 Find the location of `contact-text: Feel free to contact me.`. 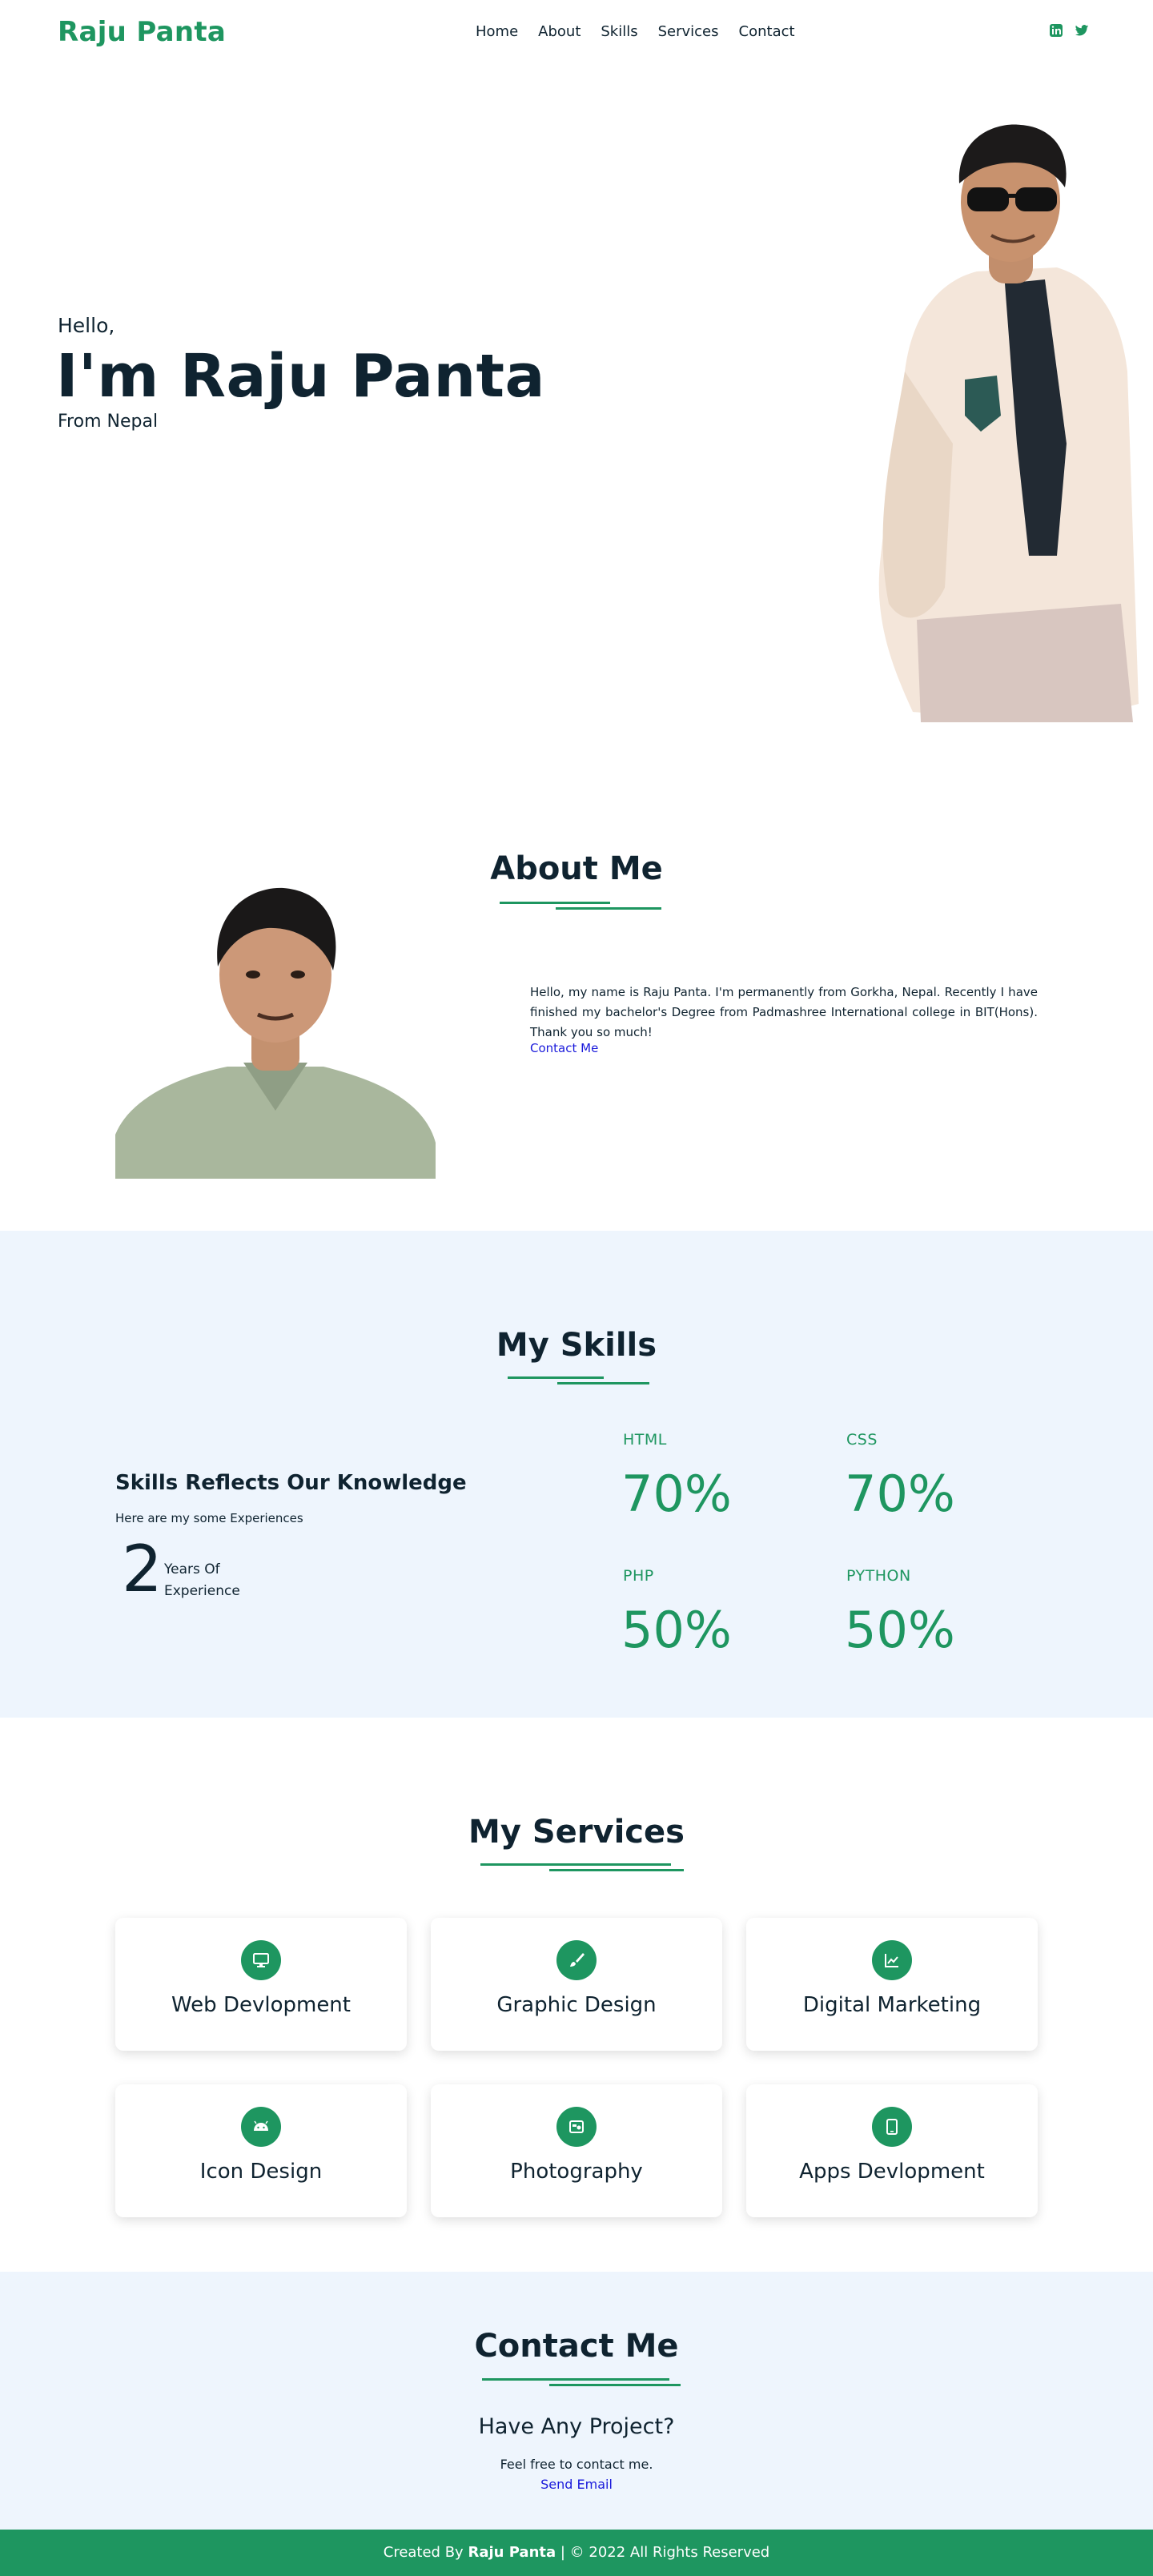

contact-text: Feel free to contact me. is located at coordinates (576, 2464).